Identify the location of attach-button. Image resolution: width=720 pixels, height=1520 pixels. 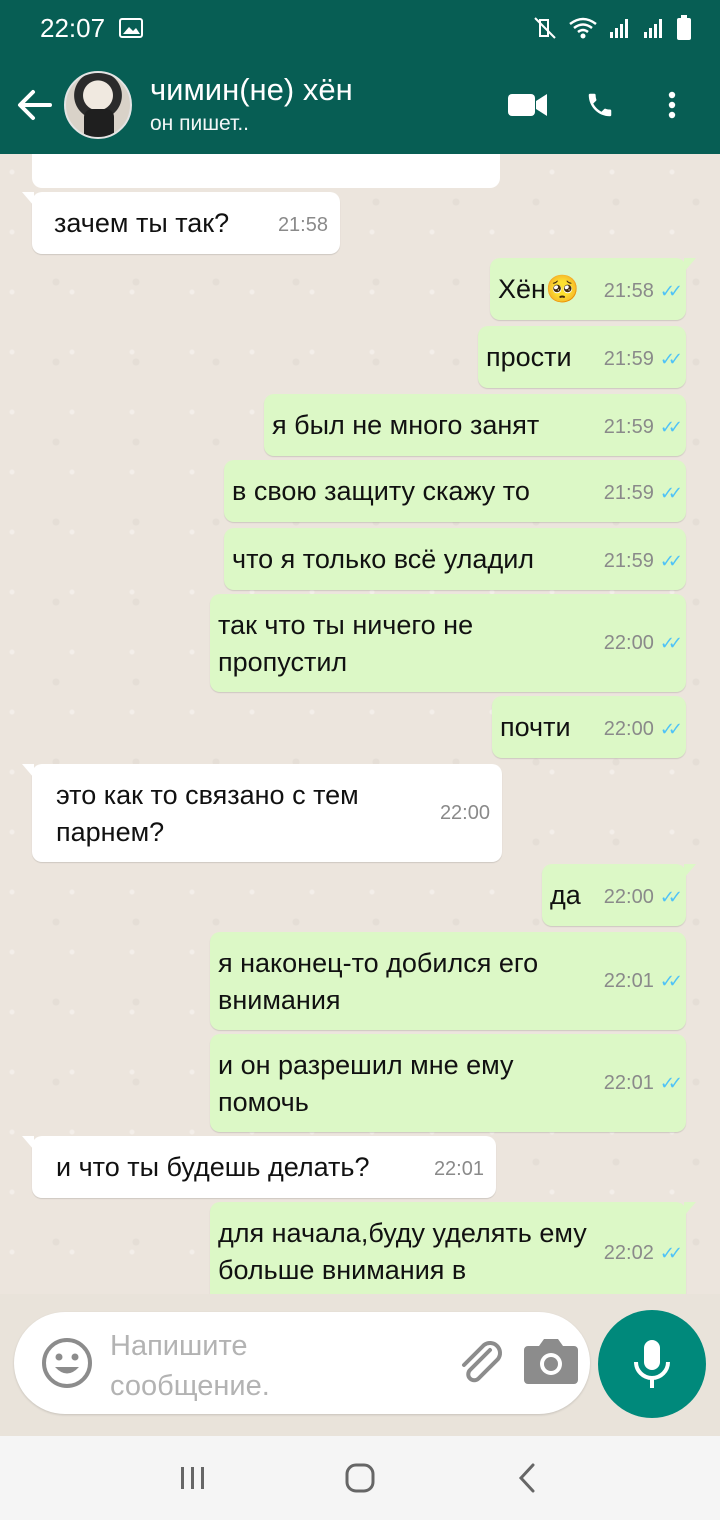
(479, 1363).